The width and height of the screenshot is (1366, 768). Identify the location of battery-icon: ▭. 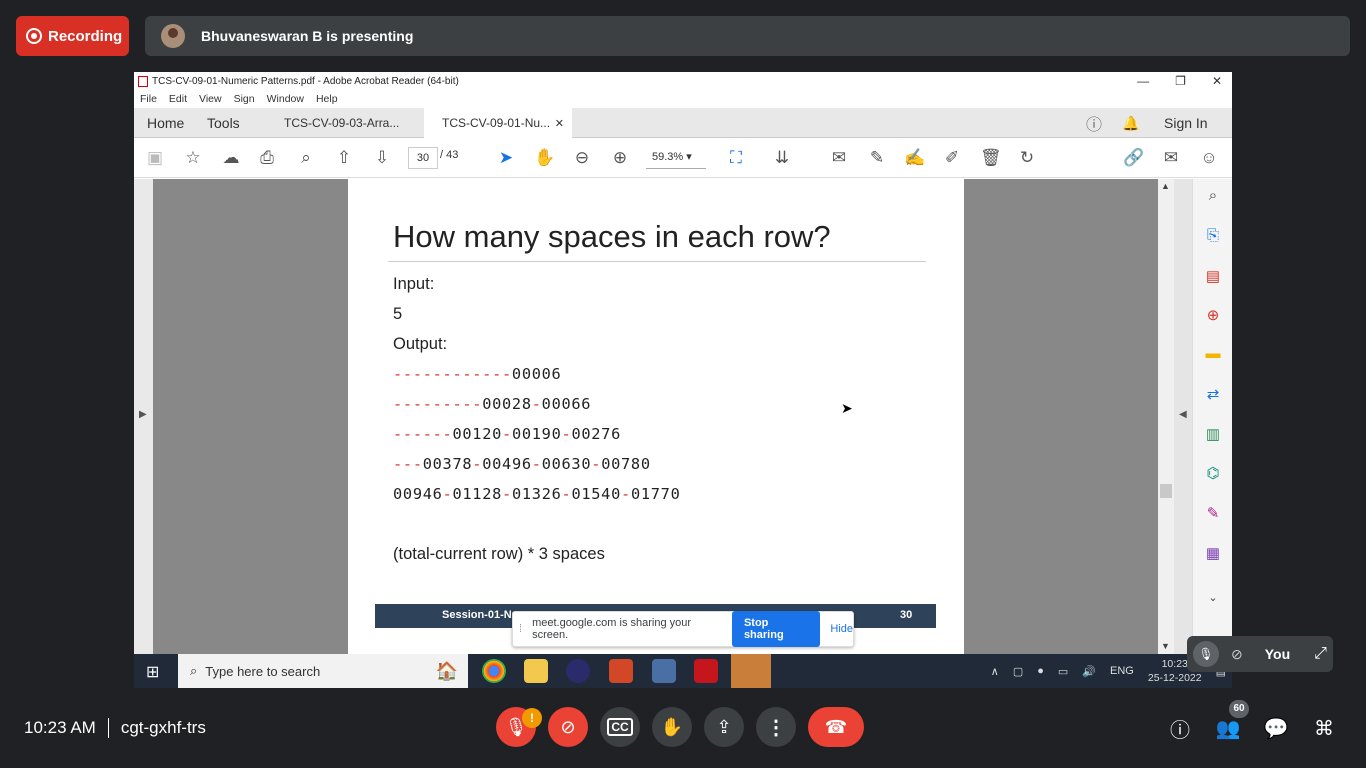
(1063, 671).